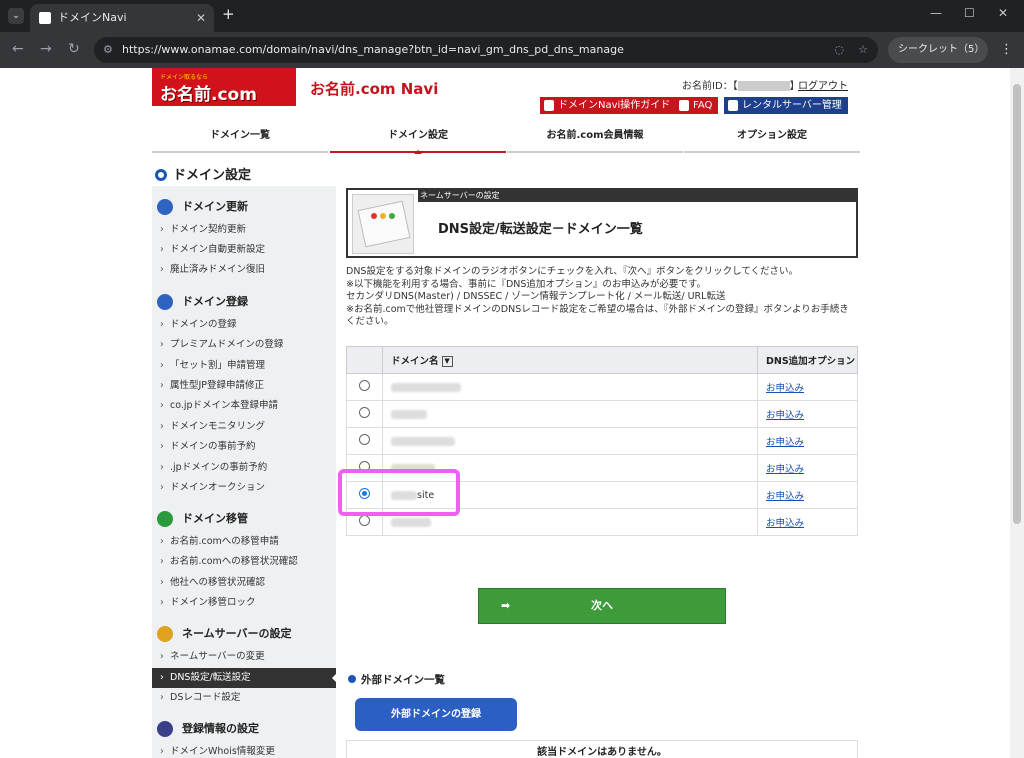 The height and width of the screenshot is (758, 1024). Describe the element at coordinates (244, 406) in the screenshot. I see `sidebar-item: co.jpドメイン本登録申請` at that location.